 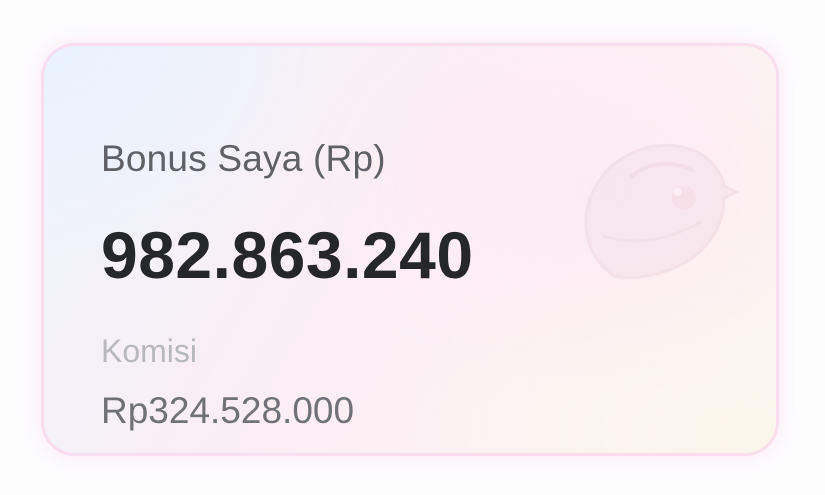 I want to click on bird-logo-icon, so click(x=662, y=211).